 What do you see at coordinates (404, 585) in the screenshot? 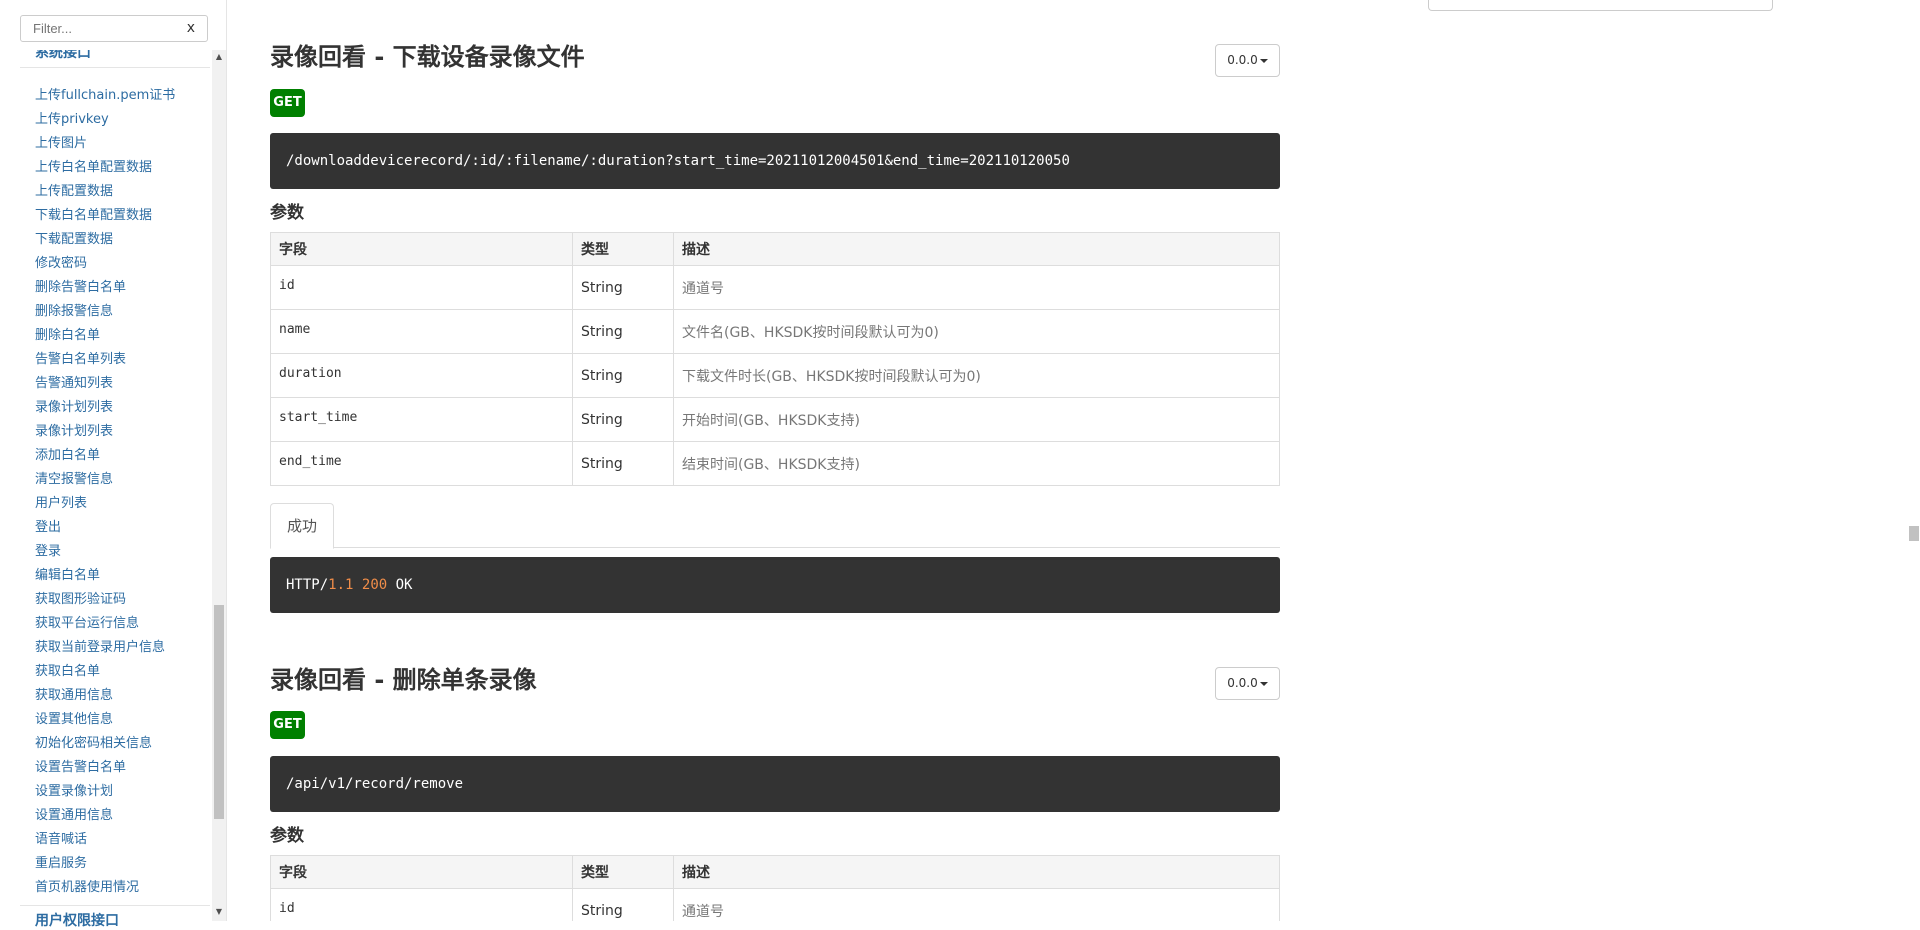
I see `response-status: OK` at bounding box center [404, 585].